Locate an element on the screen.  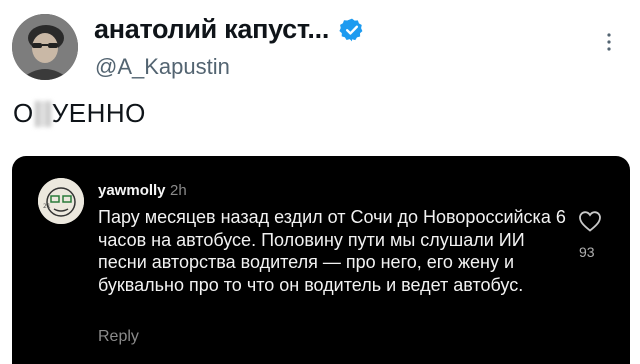
author-avatar is located at coordinates (45, 47).